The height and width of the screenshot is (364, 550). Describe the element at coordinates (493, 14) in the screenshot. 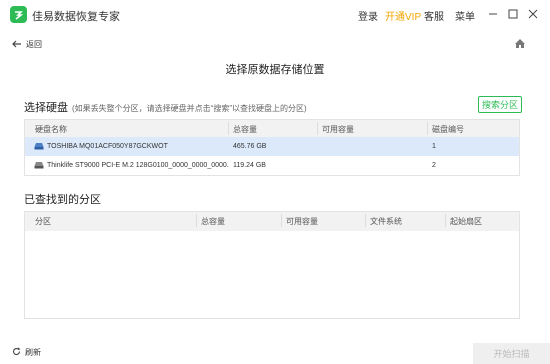

I see `minimize-icon` at that location.